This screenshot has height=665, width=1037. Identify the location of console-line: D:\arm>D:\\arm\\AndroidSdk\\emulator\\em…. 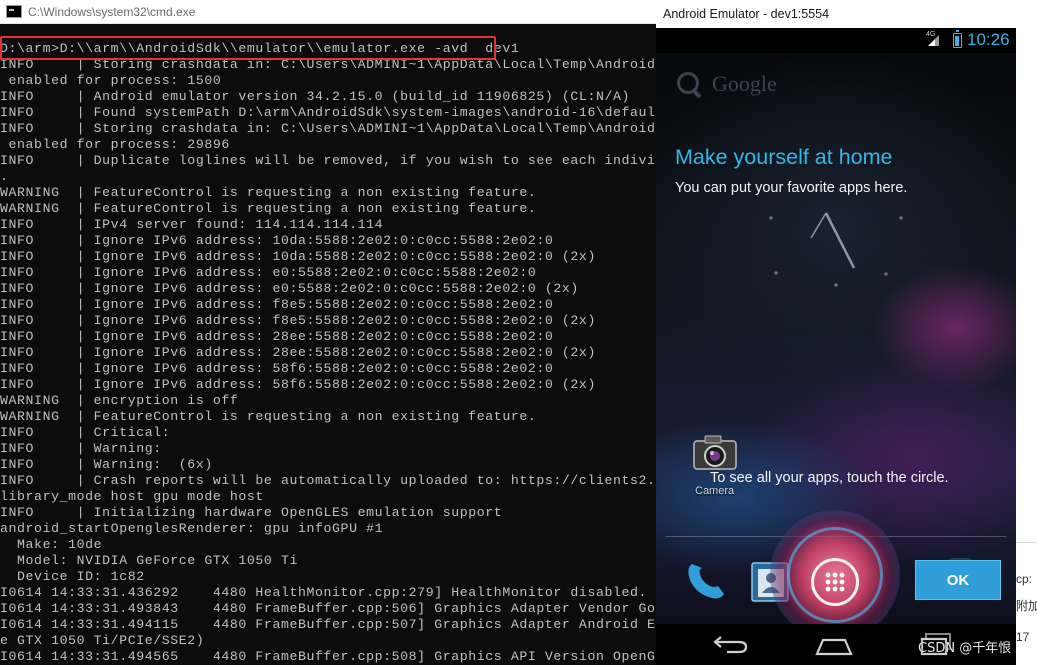
(260, 48).